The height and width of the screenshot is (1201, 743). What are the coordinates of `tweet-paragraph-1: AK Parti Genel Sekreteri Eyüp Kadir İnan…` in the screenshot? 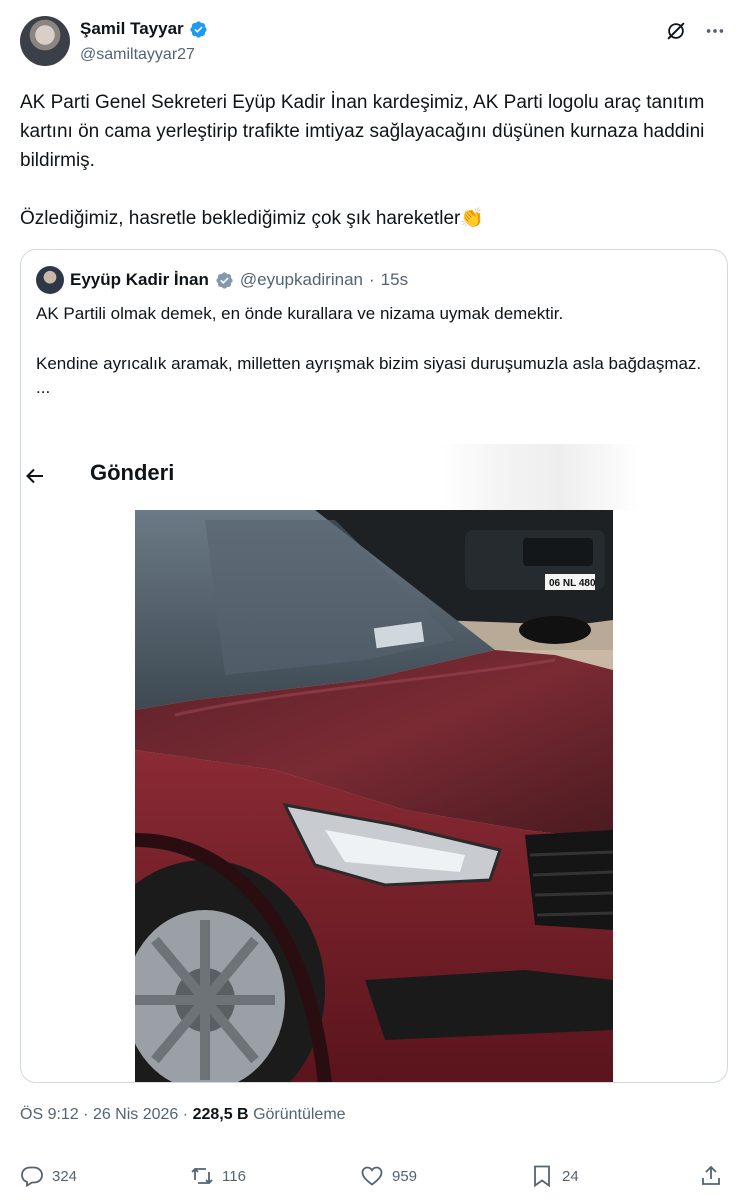 It's located at (362, 131).